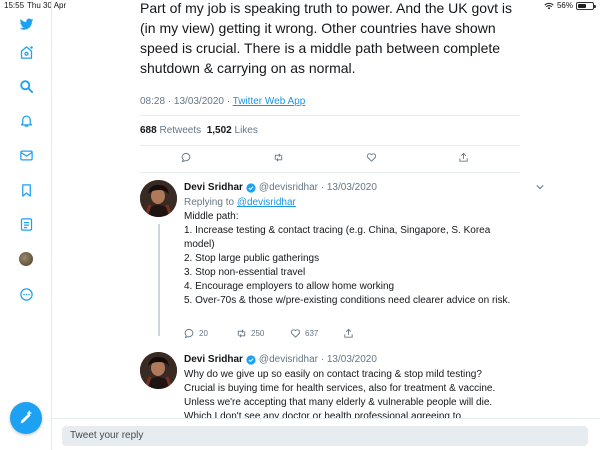  What do you see at coordinates (258, 333) in the screenshot?
I see `retweet-count: 250` at bounding box center [258, 333].